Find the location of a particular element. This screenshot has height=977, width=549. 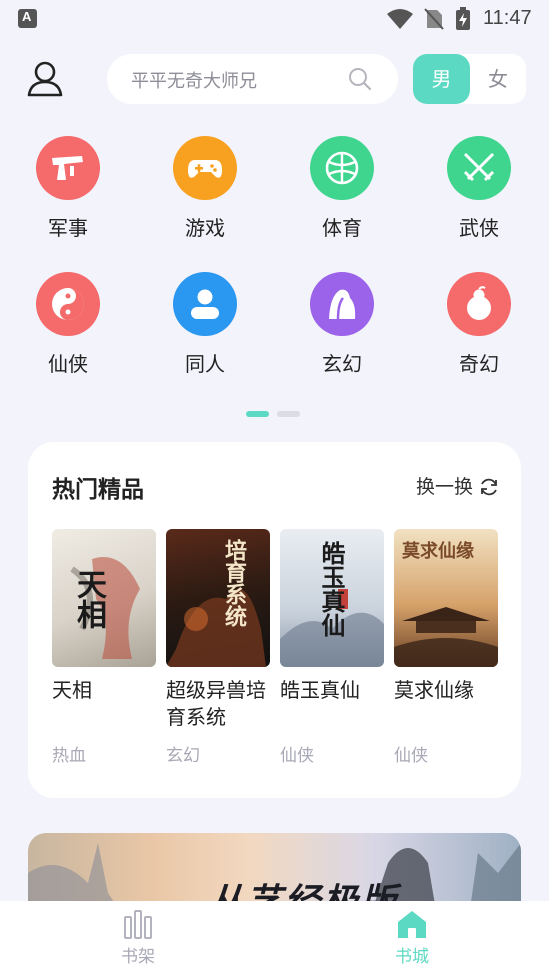

category-fanfic: 同人 is located at coordinates (205, 324).